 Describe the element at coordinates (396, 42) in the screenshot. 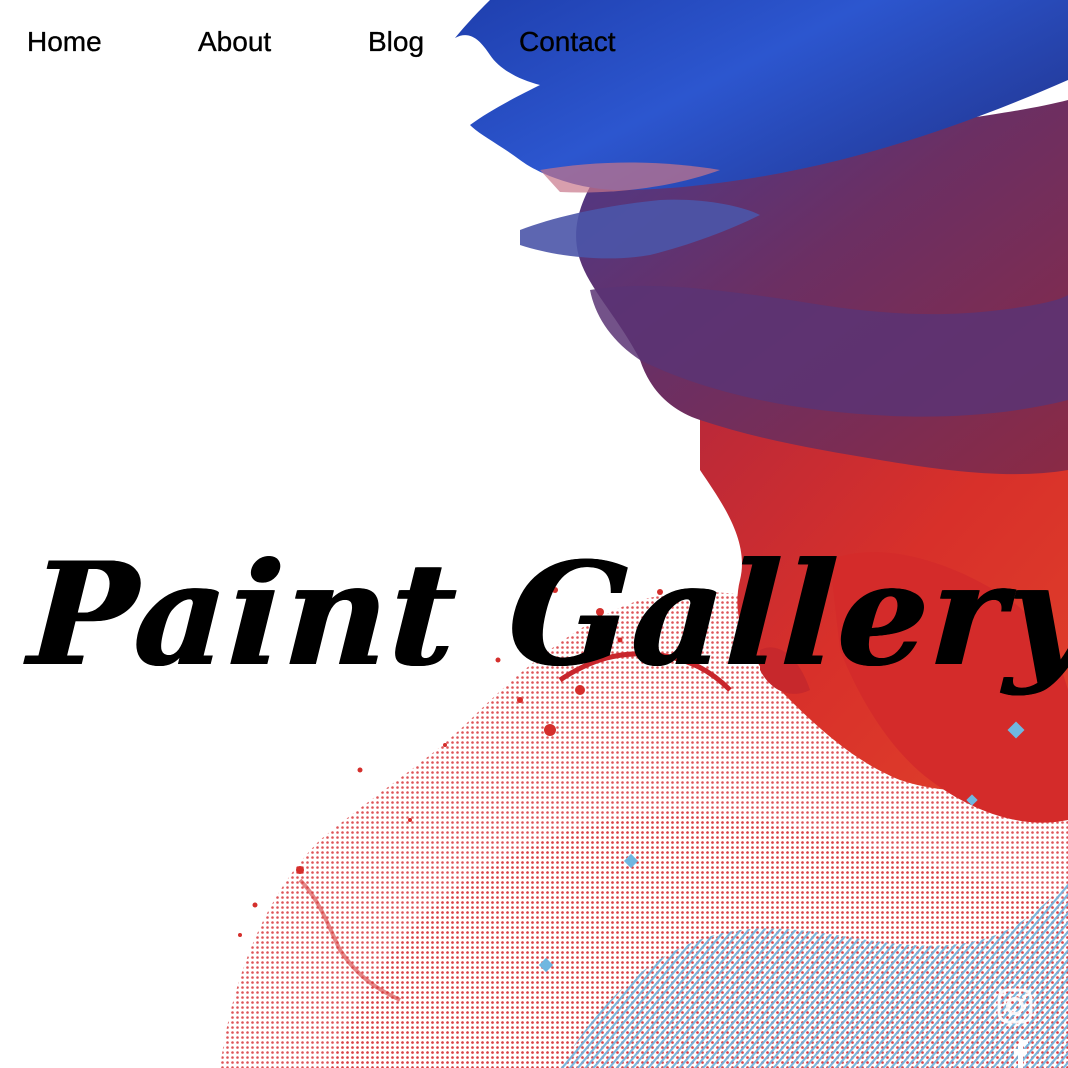

I see `nav-blog-link: Blog` at that location.